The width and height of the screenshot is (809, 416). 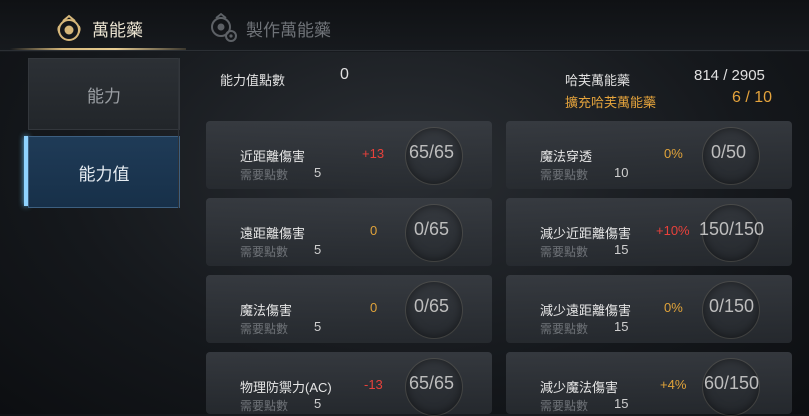 I want to click on tab-craft-elixir: 製作萬能藥, so click(x=269, y=28).